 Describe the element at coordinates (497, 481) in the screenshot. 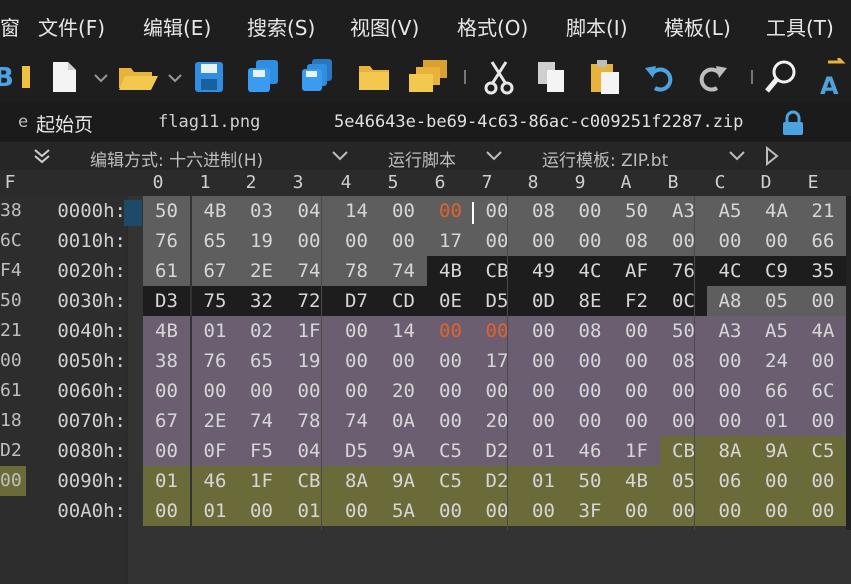

I see `hex-byte: D2` at that location.